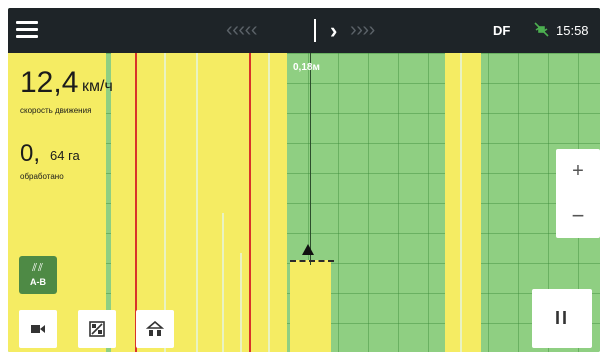  I want to click on video-camera-icon, so click(38, 329).